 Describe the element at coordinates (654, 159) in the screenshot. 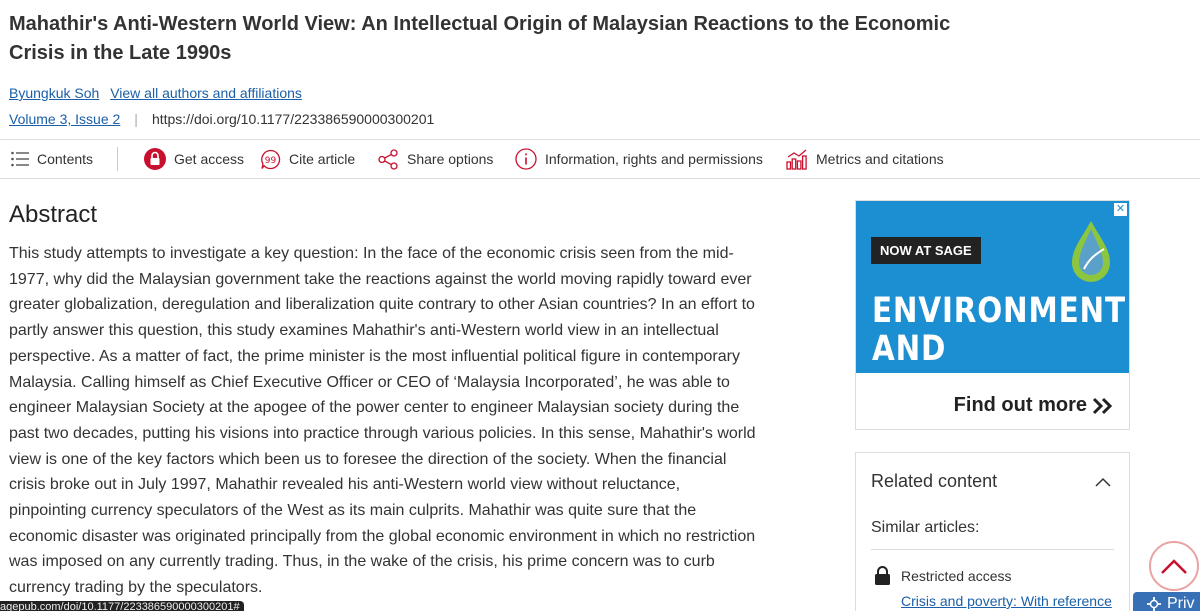

I see `information-label: Information, rights and permissions` at that location.